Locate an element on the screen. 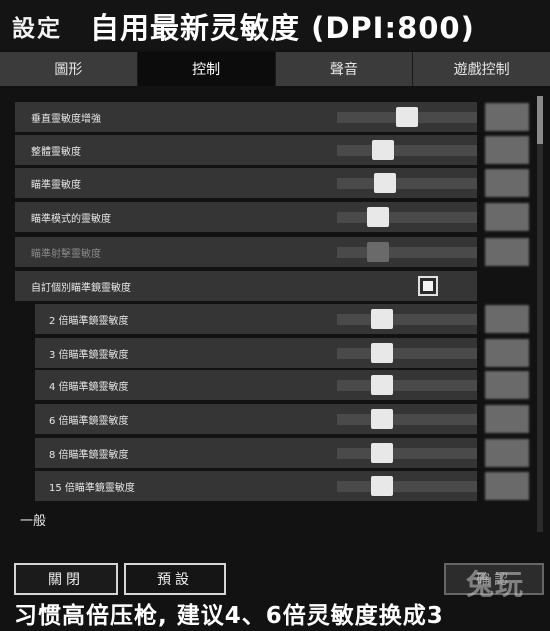 The width and height of the screenshot is (550, 631). setting-row: 6 倍瞄準鏡靈敏度 is located at coordinates (282, 419).